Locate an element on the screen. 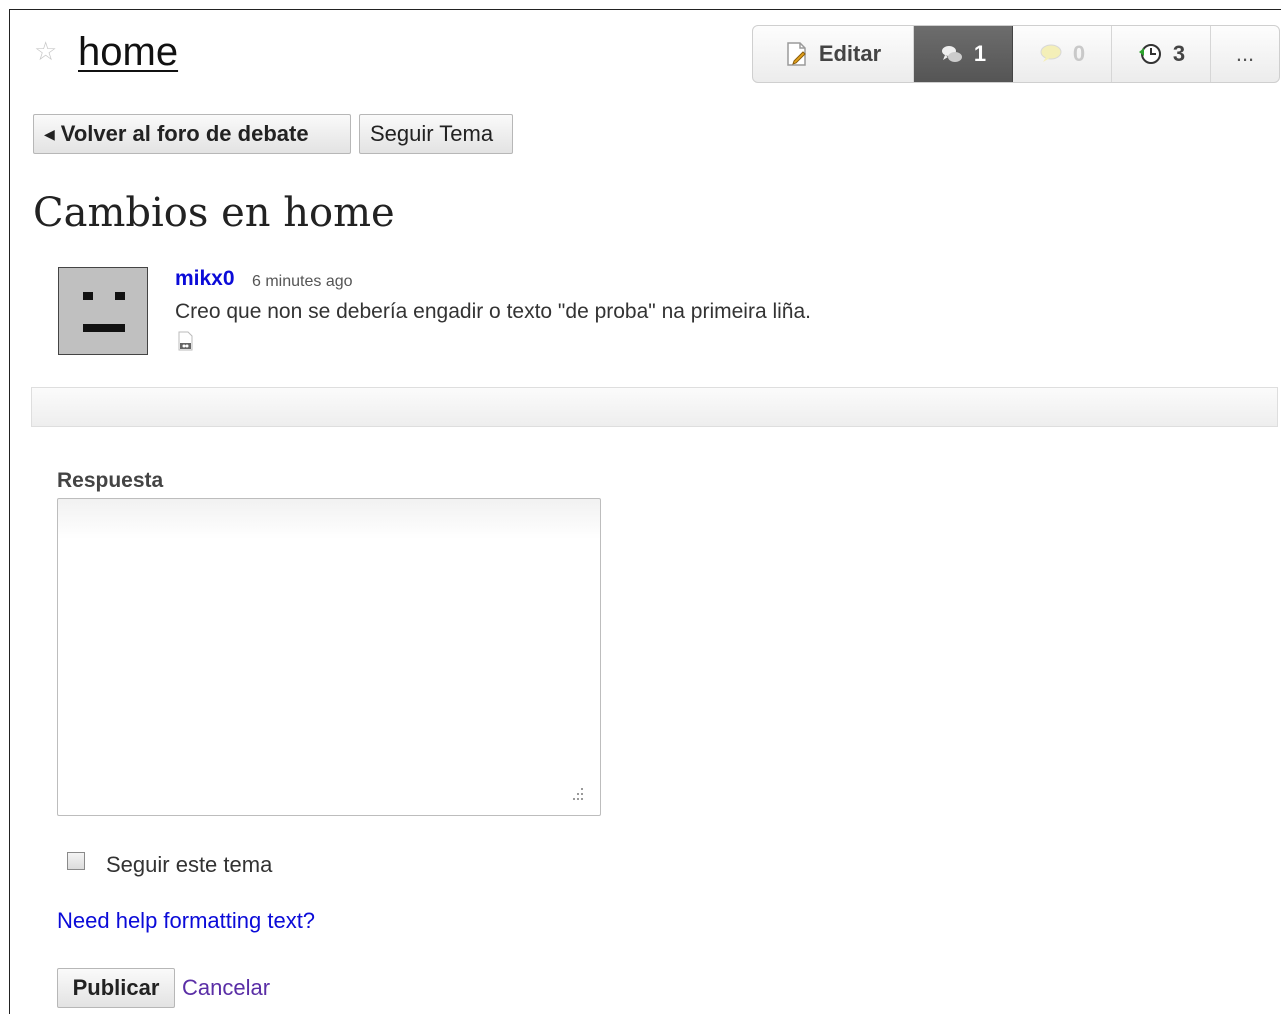 This screenshot has height=1014, width=1281. watch-star-icon: ☆ is located at coordinates (45, 51).